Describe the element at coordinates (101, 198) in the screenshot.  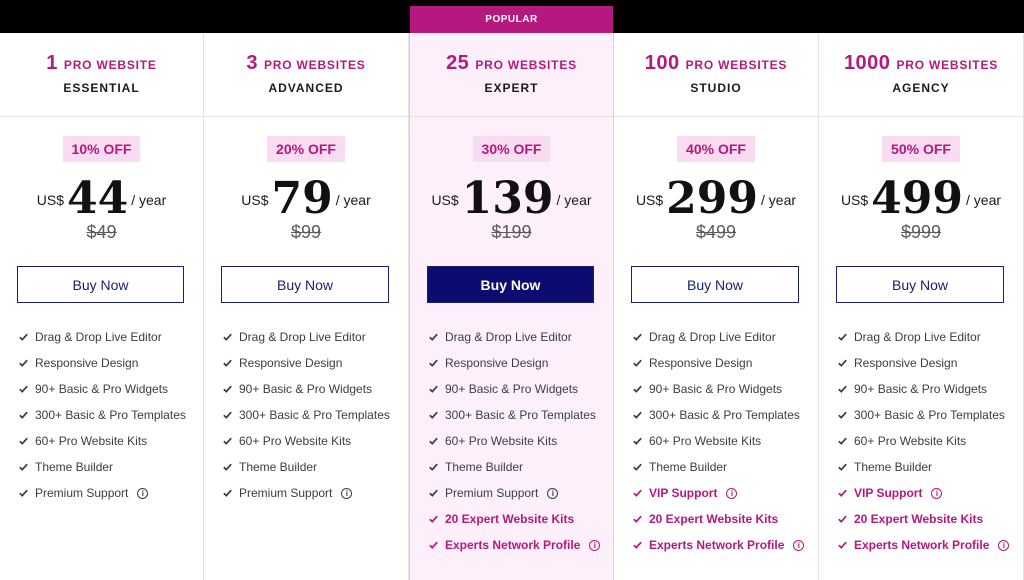
I see `price-row: US$44/ year` at that location.